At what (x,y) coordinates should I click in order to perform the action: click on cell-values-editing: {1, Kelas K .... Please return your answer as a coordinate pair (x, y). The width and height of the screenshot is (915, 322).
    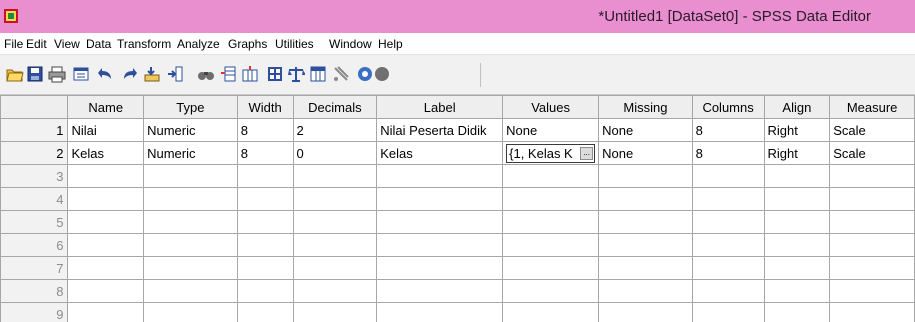
    Looking at the image, I should click on (551, 153).